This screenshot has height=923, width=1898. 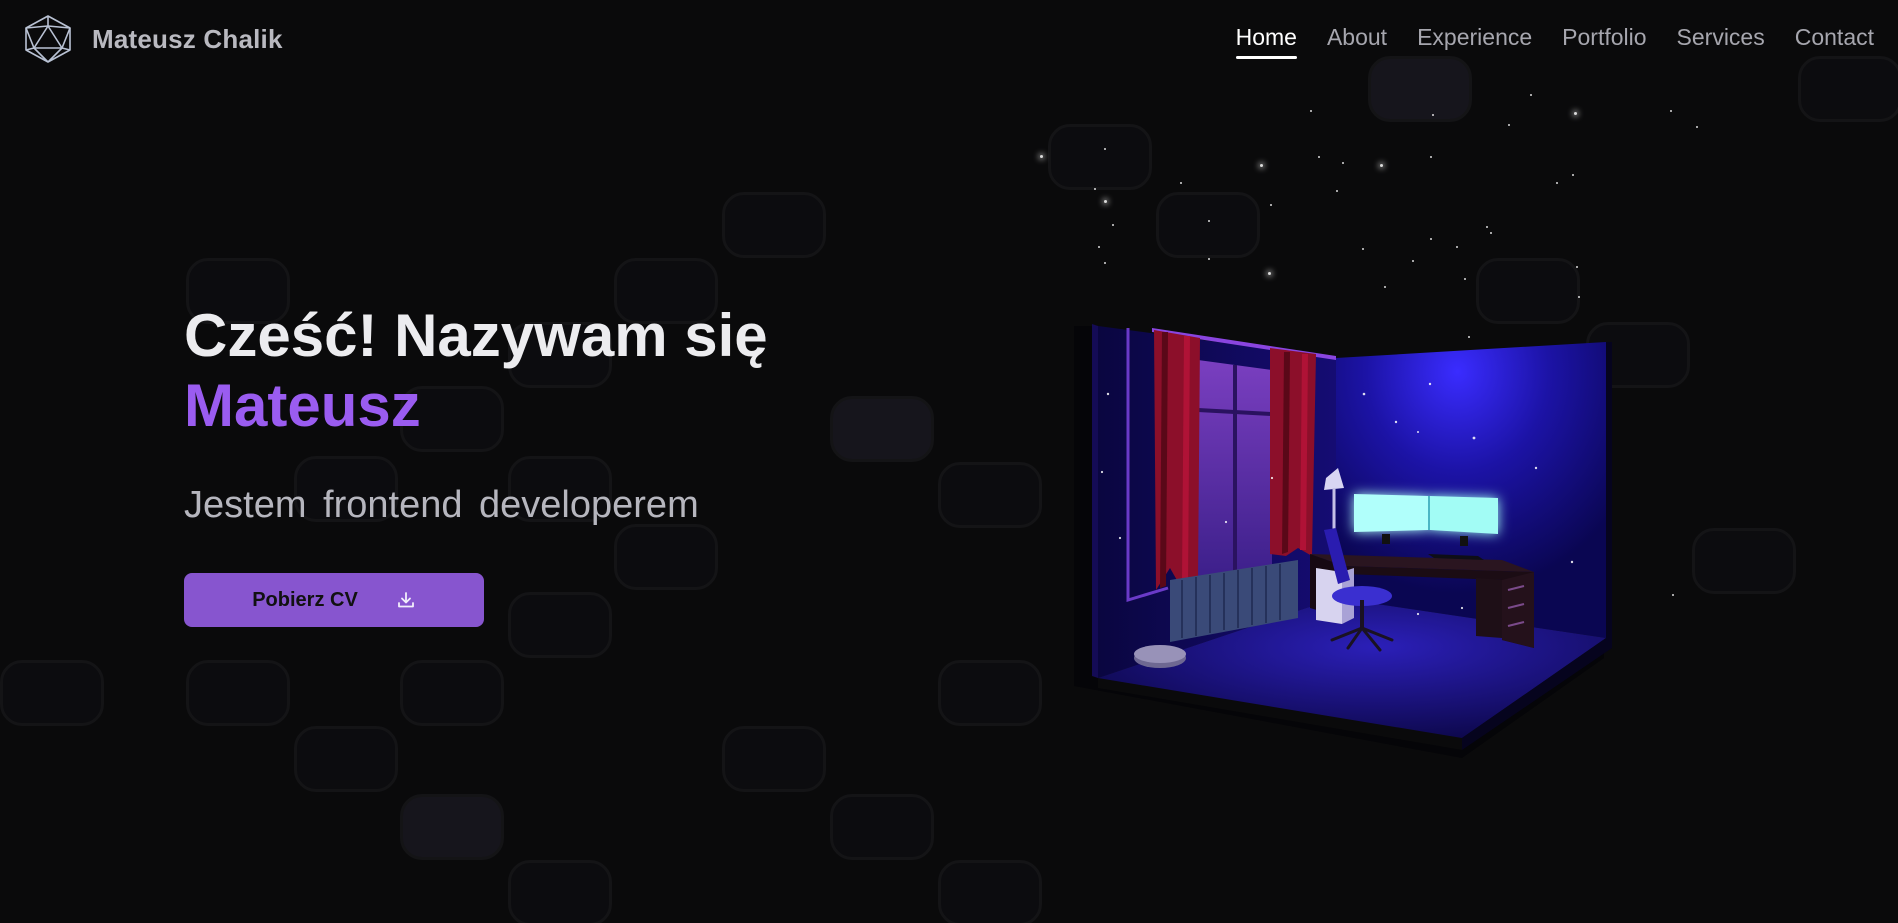 What do you see at coordinates (1343, 541) in the screenshot?
I see `room-illustration` at bounding box center [1343, 541].